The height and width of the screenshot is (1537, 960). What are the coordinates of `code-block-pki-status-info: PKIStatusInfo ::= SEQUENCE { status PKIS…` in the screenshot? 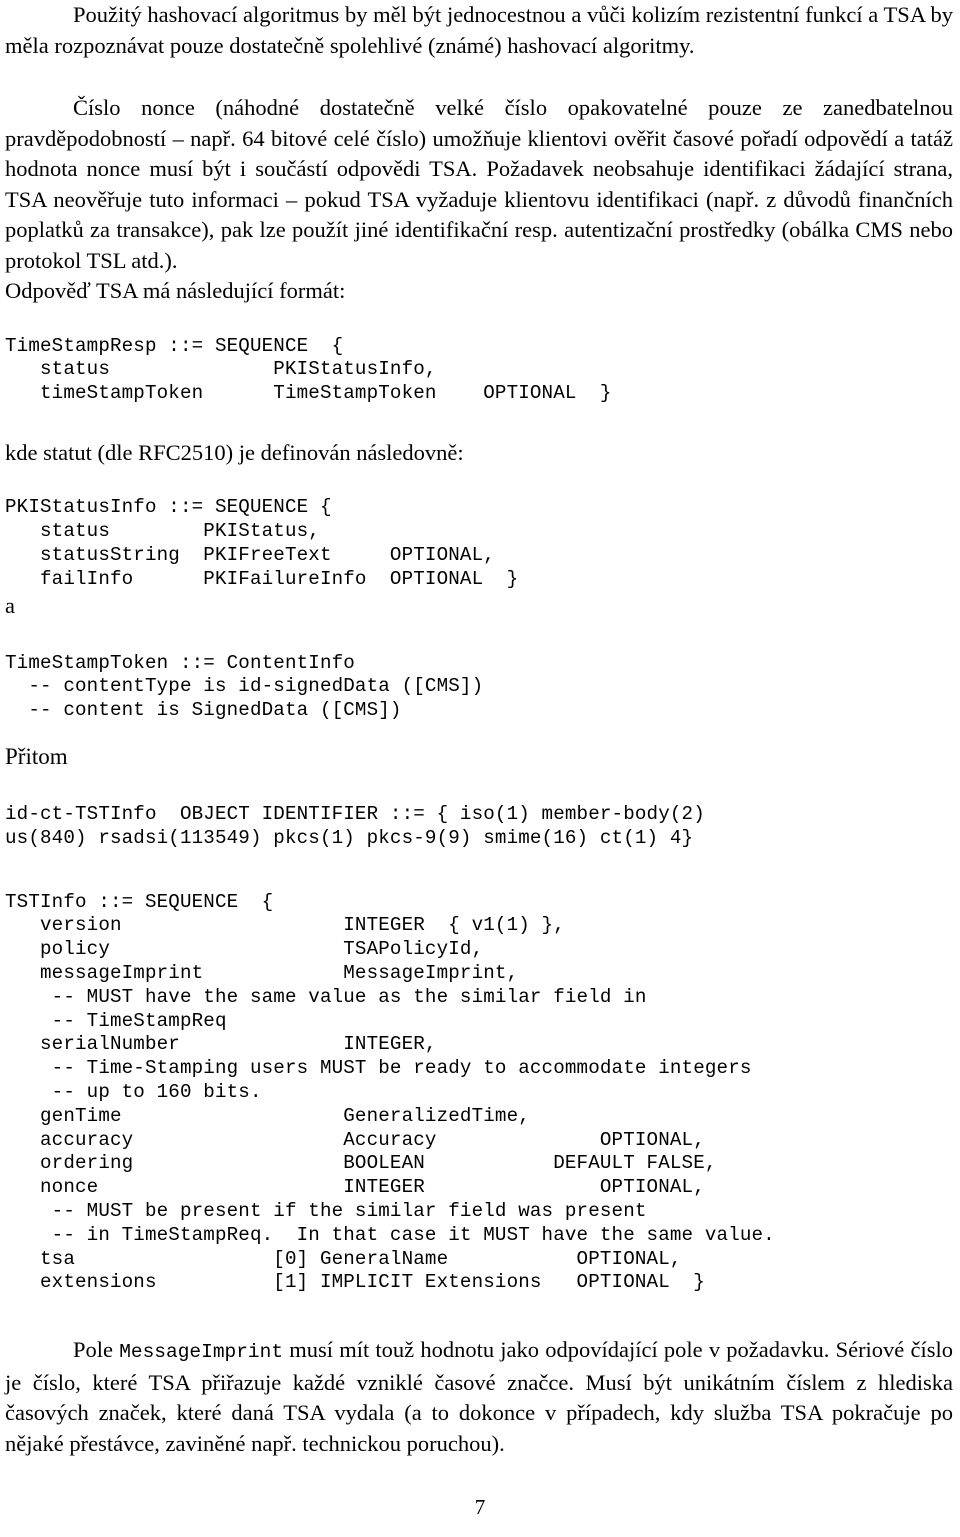 It's located at (262, 543).